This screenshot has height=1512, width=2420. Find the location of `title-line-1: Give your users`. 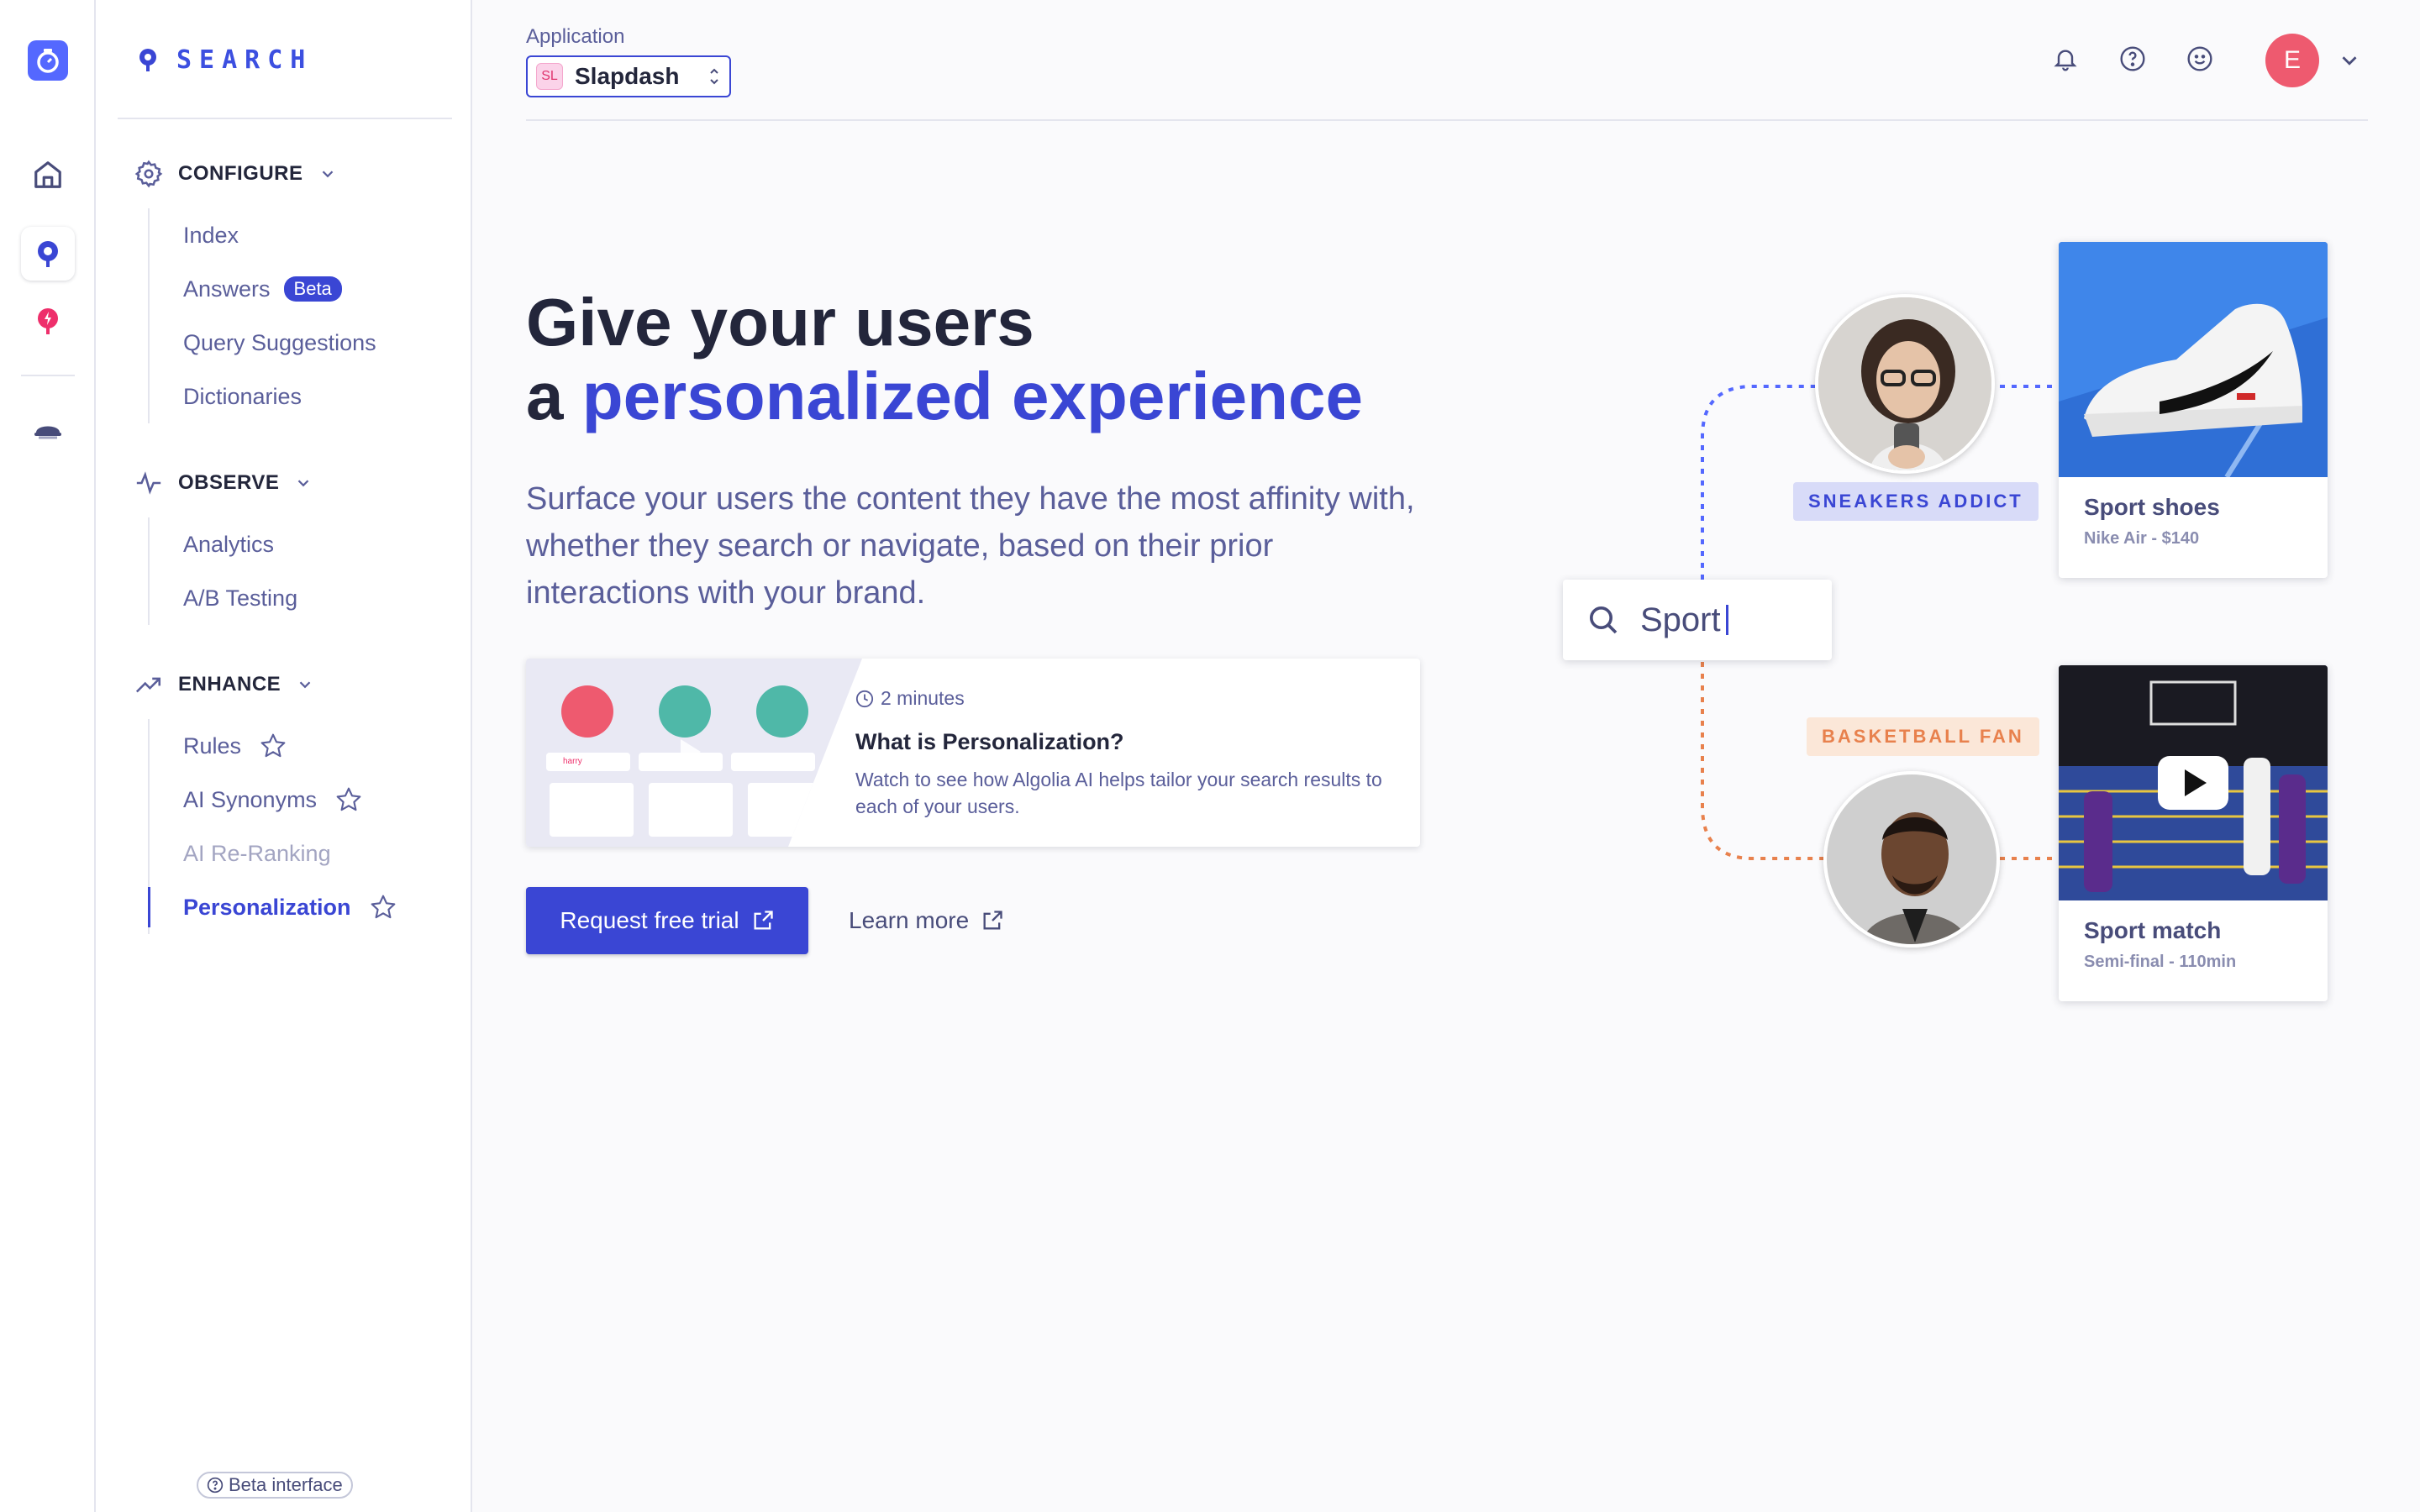

title-line-1: Give your users is located at coordinates (780, 322).